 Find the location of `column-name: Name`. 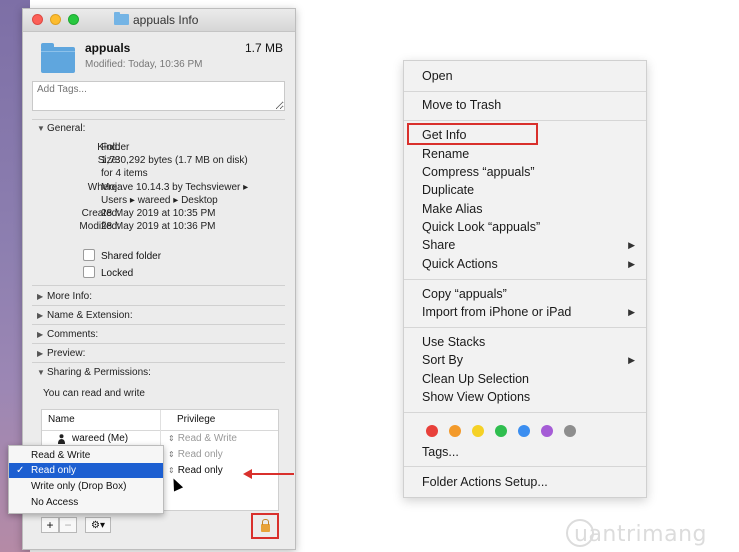

column-name: Name is located at coordinates (61, 419).